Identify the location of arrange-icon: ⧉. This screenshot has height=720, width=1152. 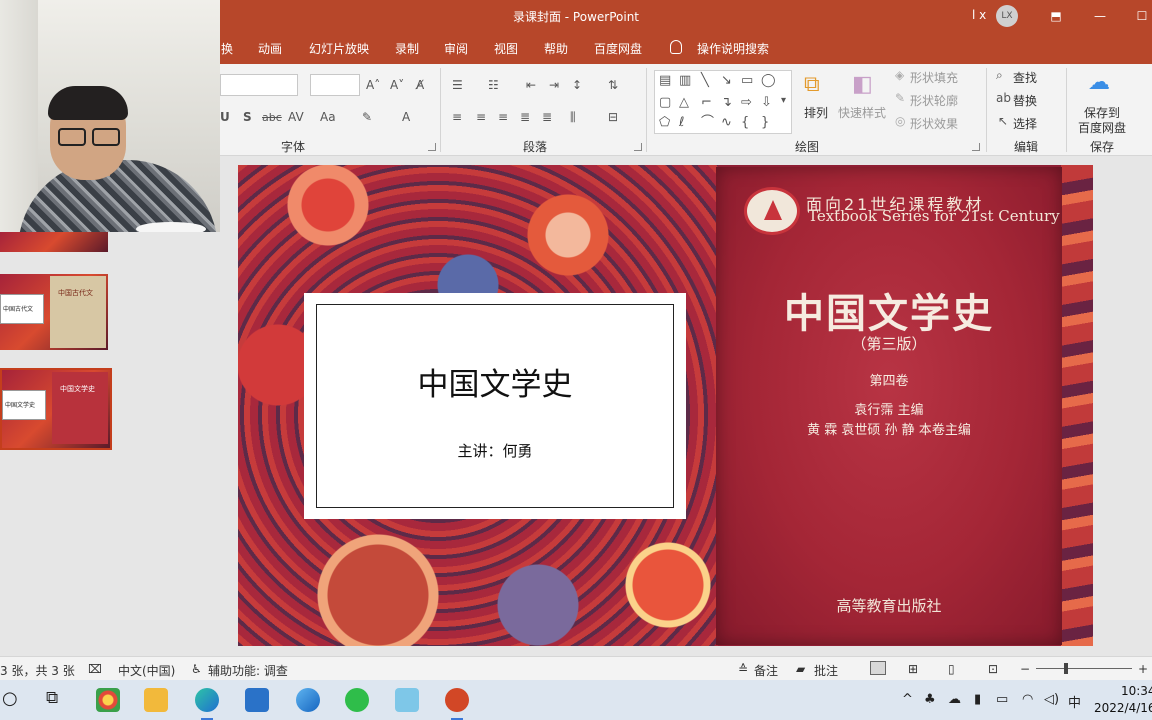
(812, 84).